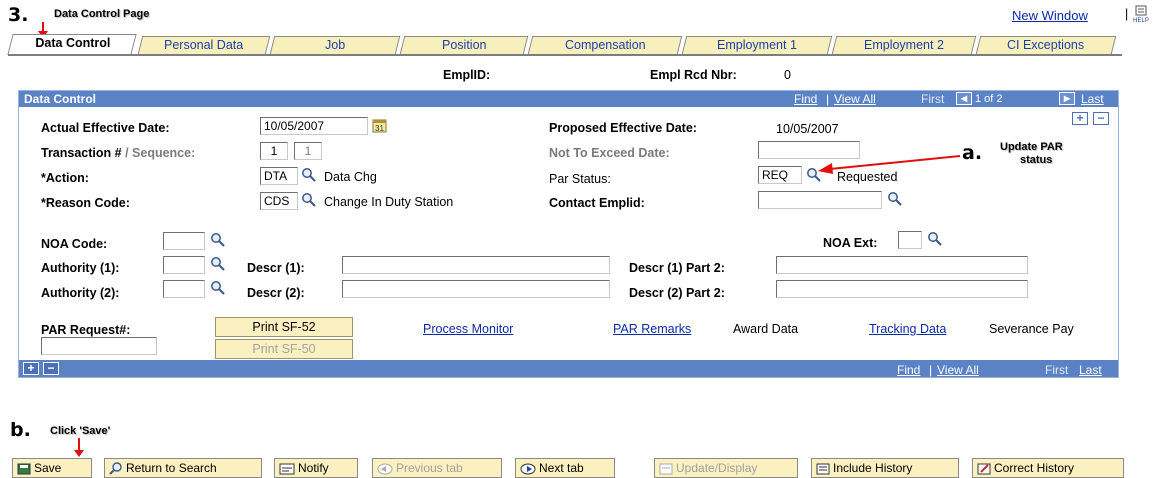 This screenshot has height=478, width=1154. What do you see at coordinates (904, 45) in the screenshot?
I see `tab-employment-2: Employment 2` at bounding box center [904, 45].